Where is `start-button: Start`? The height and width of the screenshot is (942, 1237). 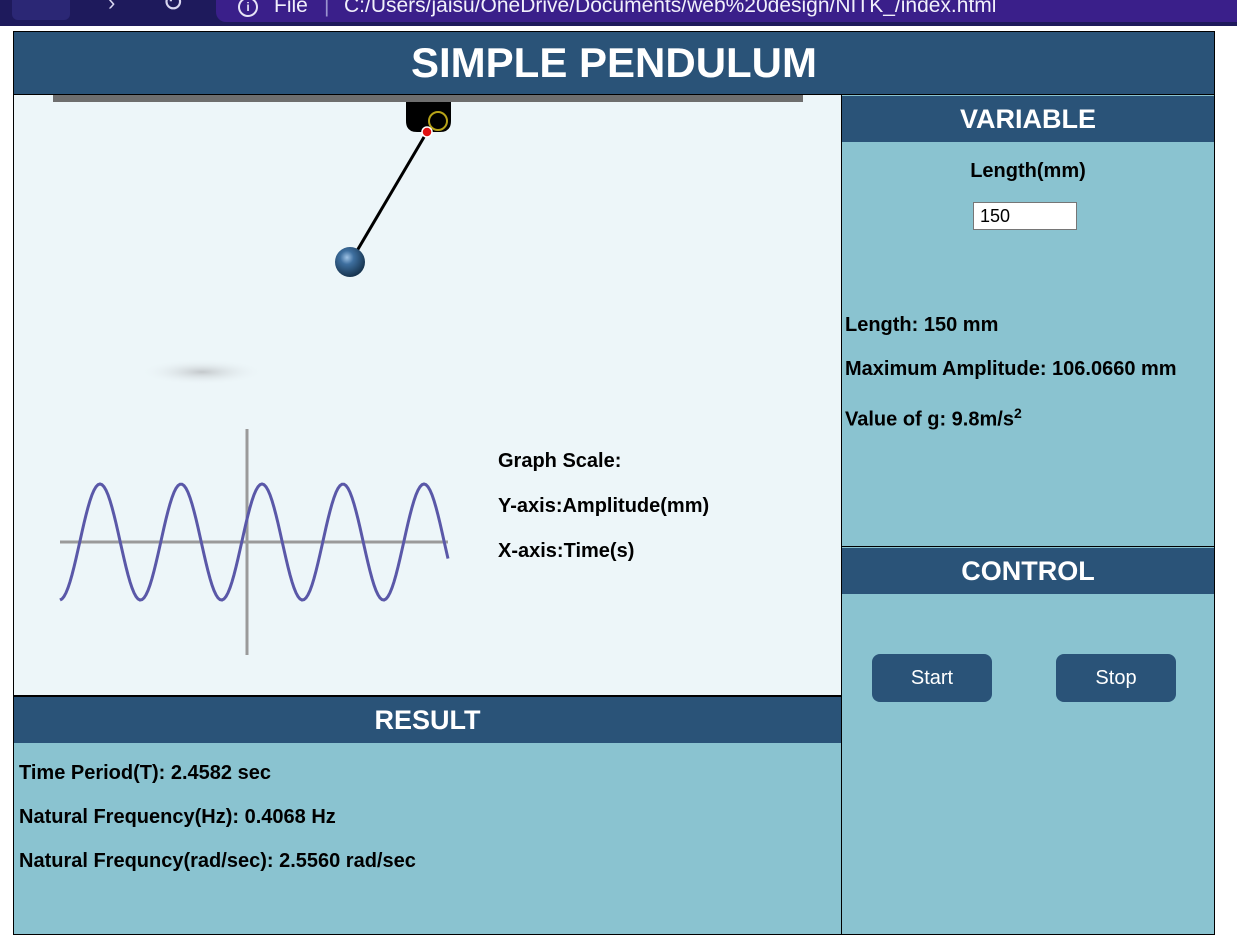
start-button: Start is located at coordinates (932, 678).